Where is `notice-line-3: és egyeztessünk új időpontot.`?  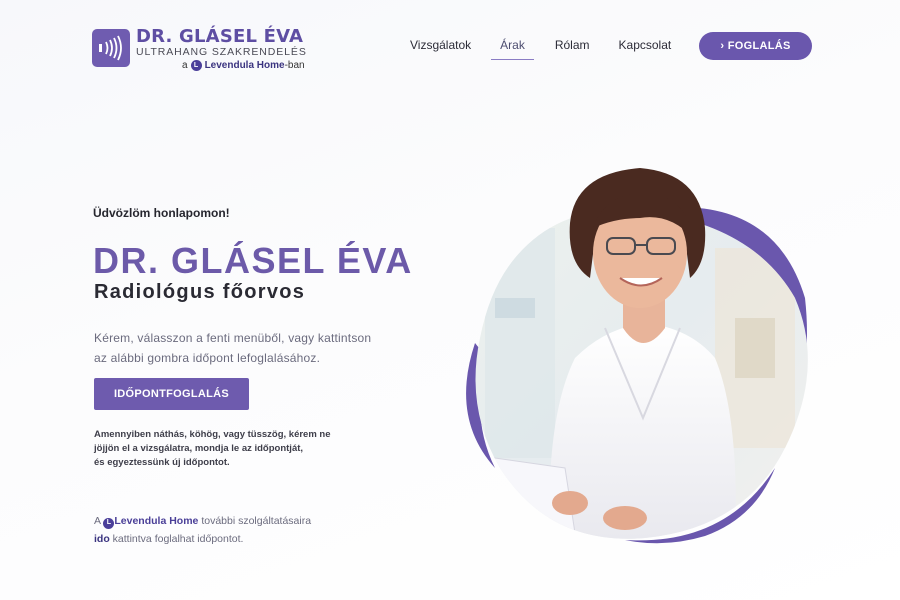
notice-line-3: és egyeztessünk új időpontot. is located at coordinates (162, 462).